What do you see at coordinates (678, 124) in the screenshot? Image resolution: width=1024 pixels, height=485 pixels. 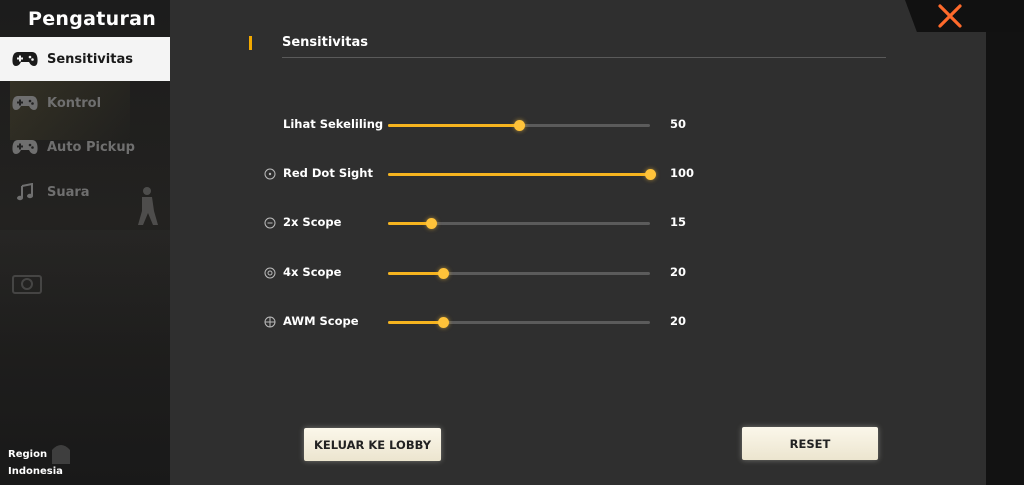 I see `slider-value: 50` at bounding box center [678, 124].